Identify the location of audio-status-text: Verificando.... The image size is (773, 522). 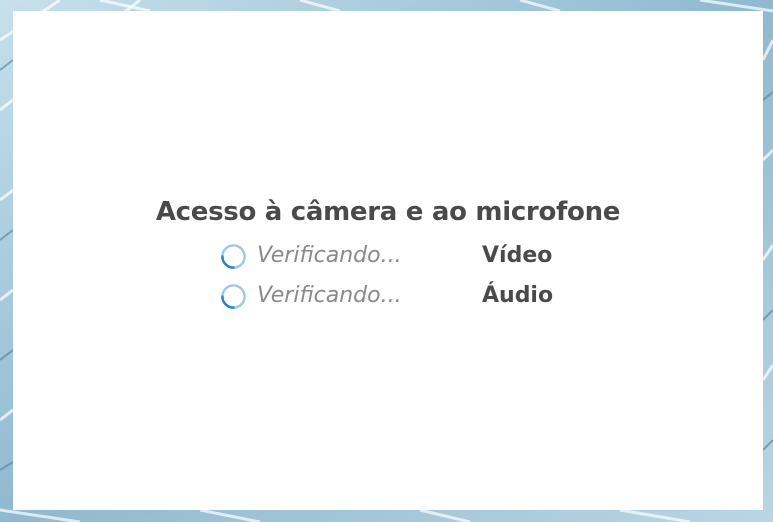
(329, 295).